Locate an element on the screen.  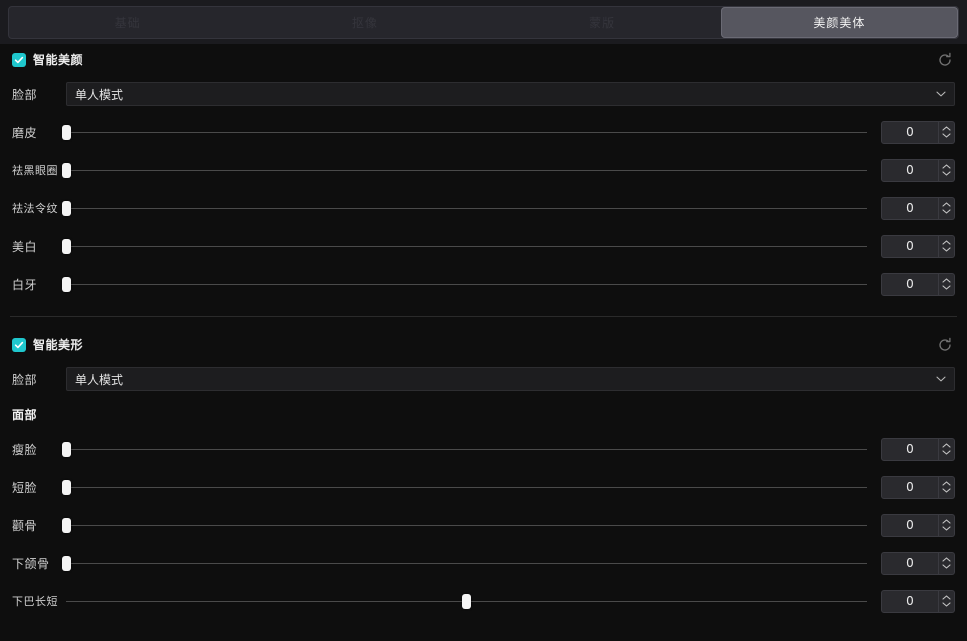
slider-whitening-handle is located at coordinates (66, 246).